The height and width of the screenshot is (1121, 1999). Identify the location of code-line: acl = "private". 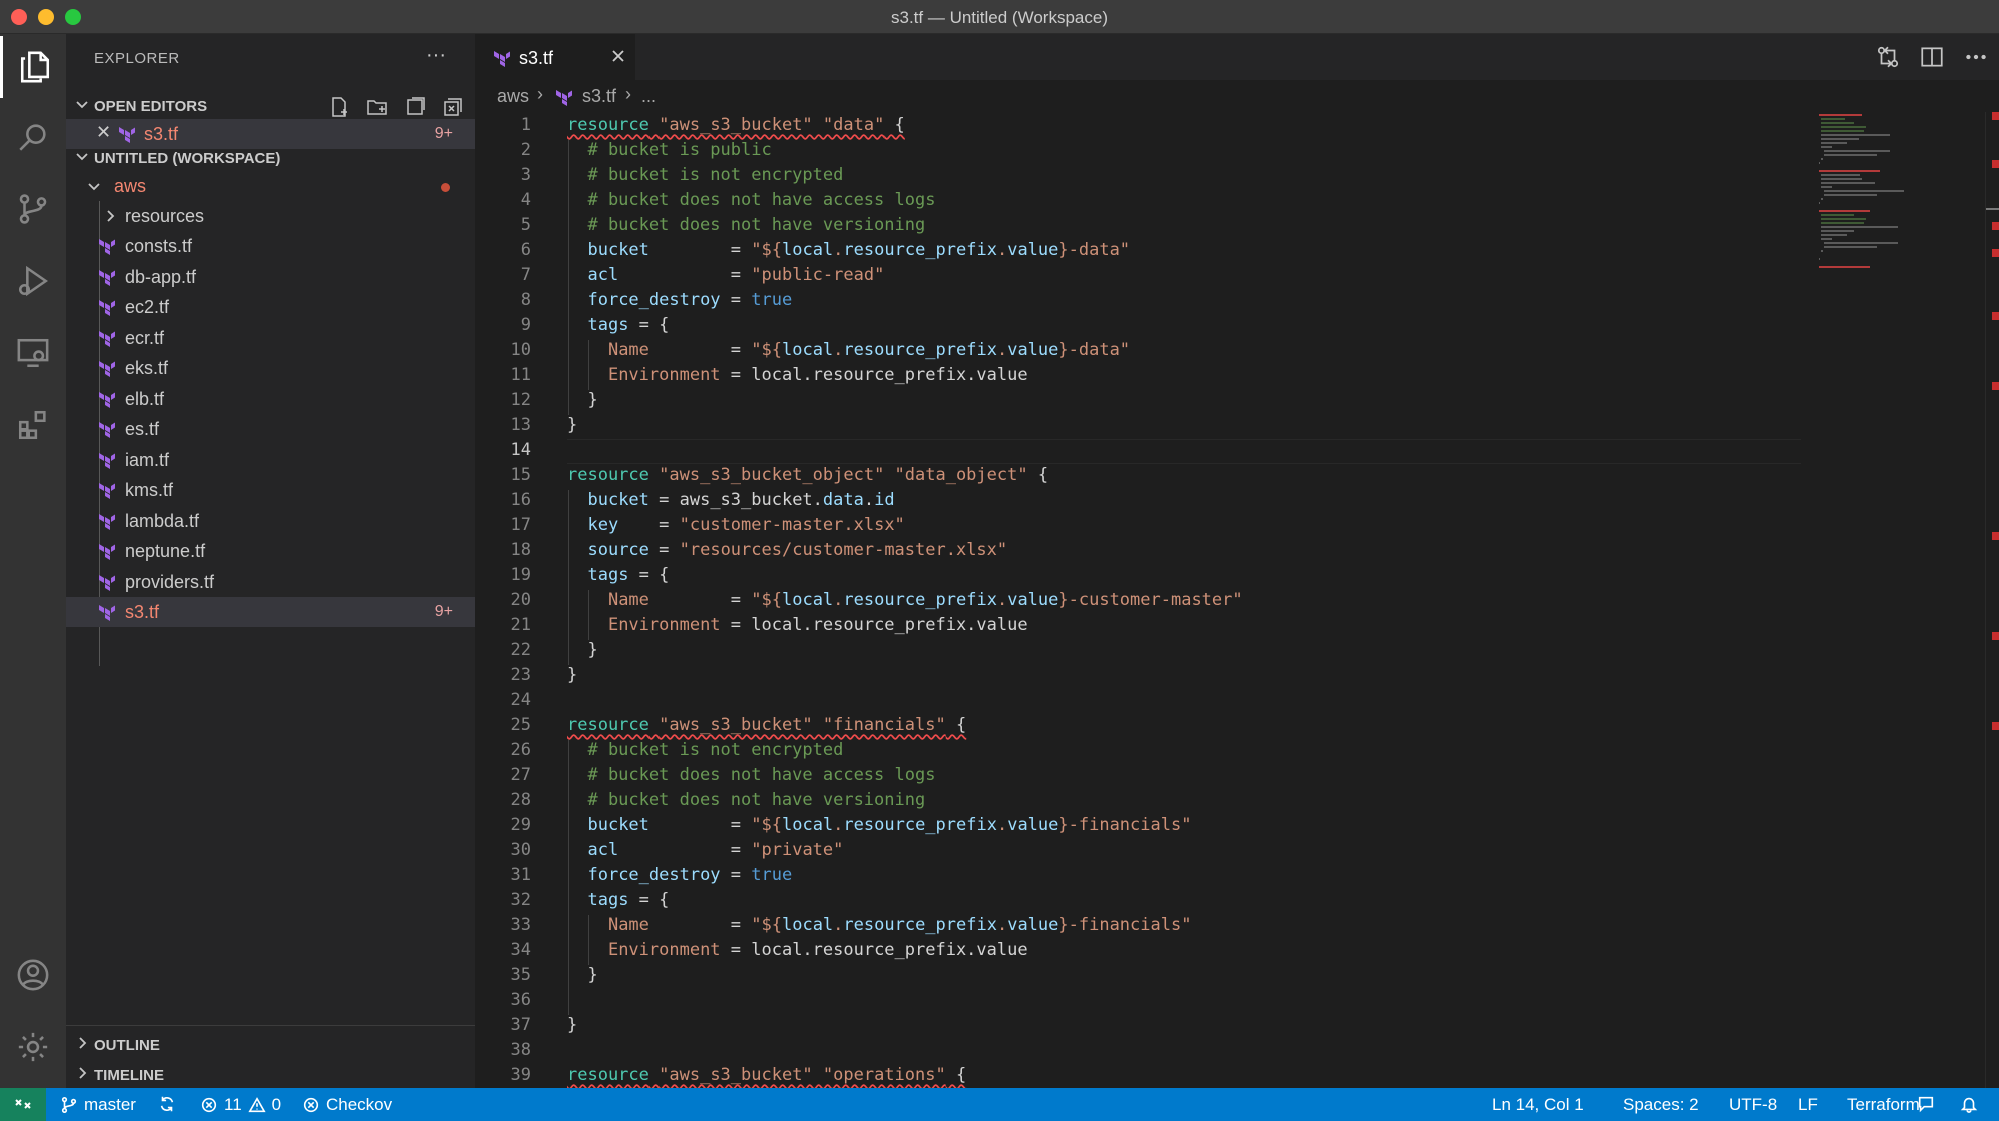
(705, 850).